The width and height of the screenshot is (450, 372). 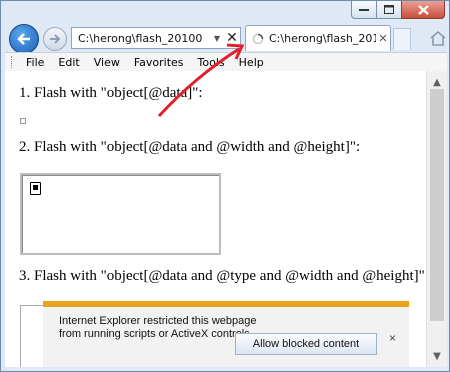 What do you see at coordinates (402, 39) in the screenshot?
I see `new-tab-button` at bounding box center [402, 39].